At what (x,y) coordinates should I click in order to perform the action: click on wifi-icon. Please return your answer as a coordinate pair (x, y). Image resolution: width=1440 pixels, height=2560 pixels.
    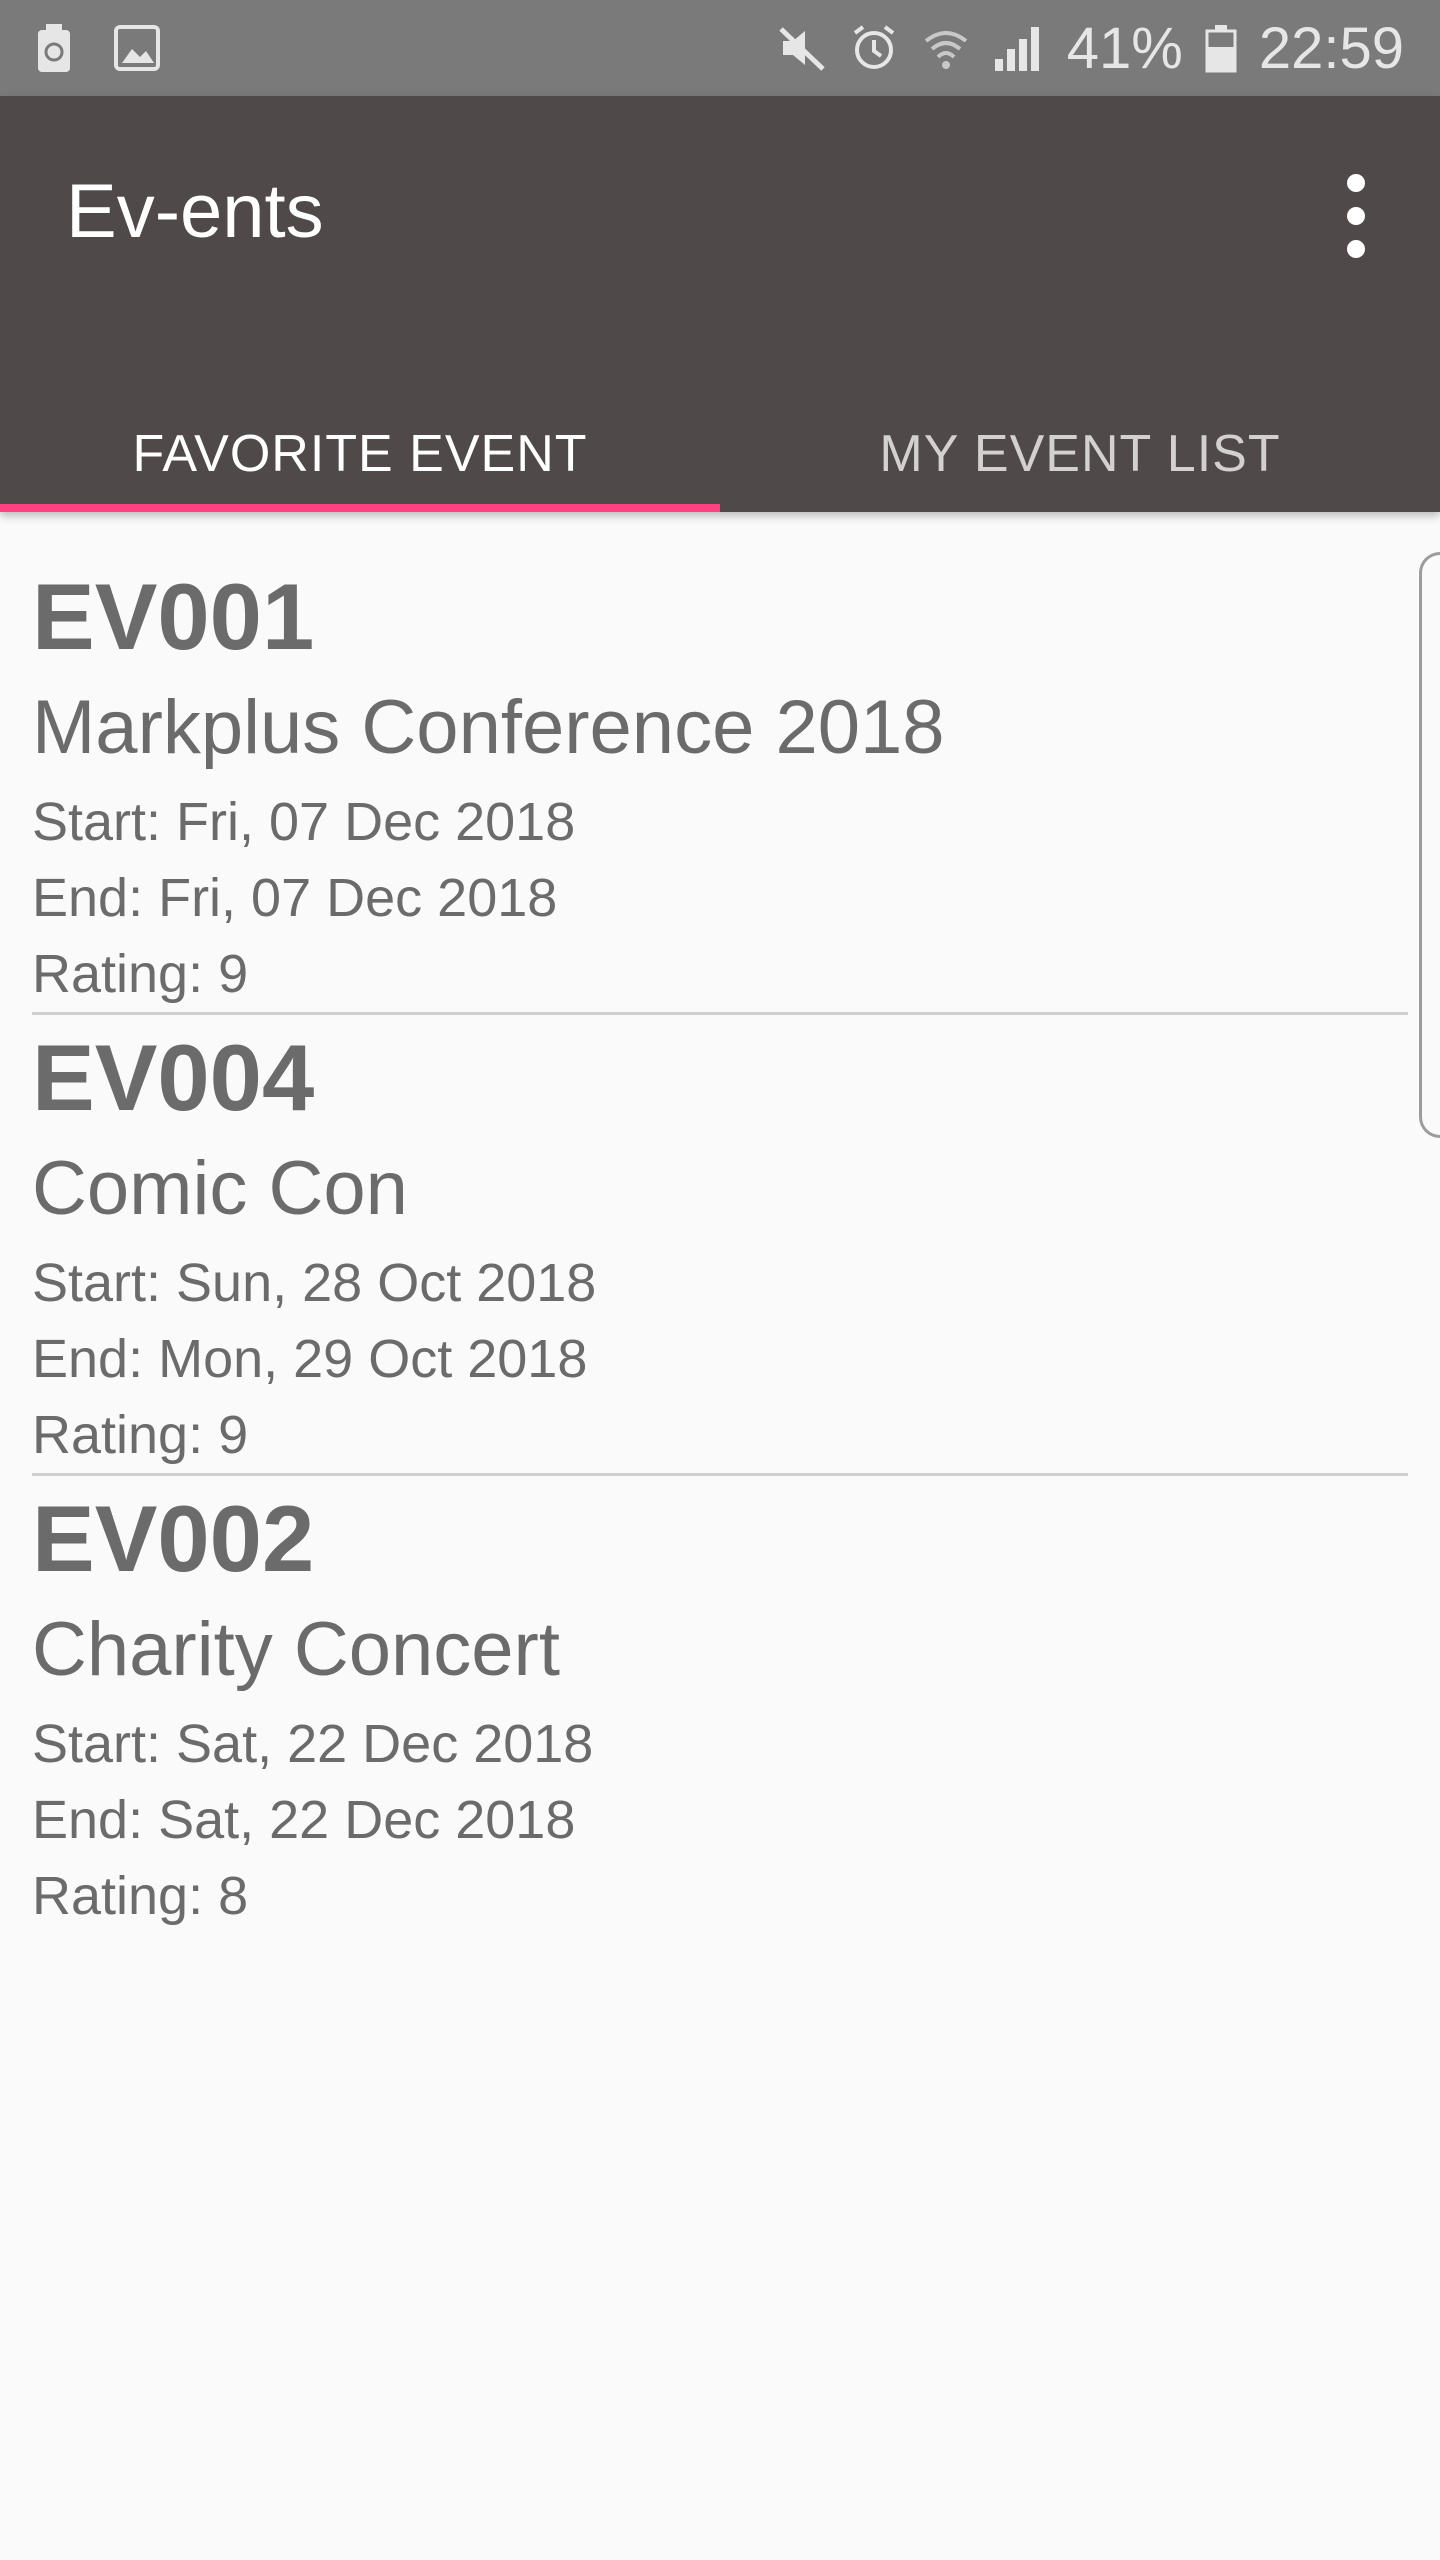
    Looking at the image, I should click on (946, 48).